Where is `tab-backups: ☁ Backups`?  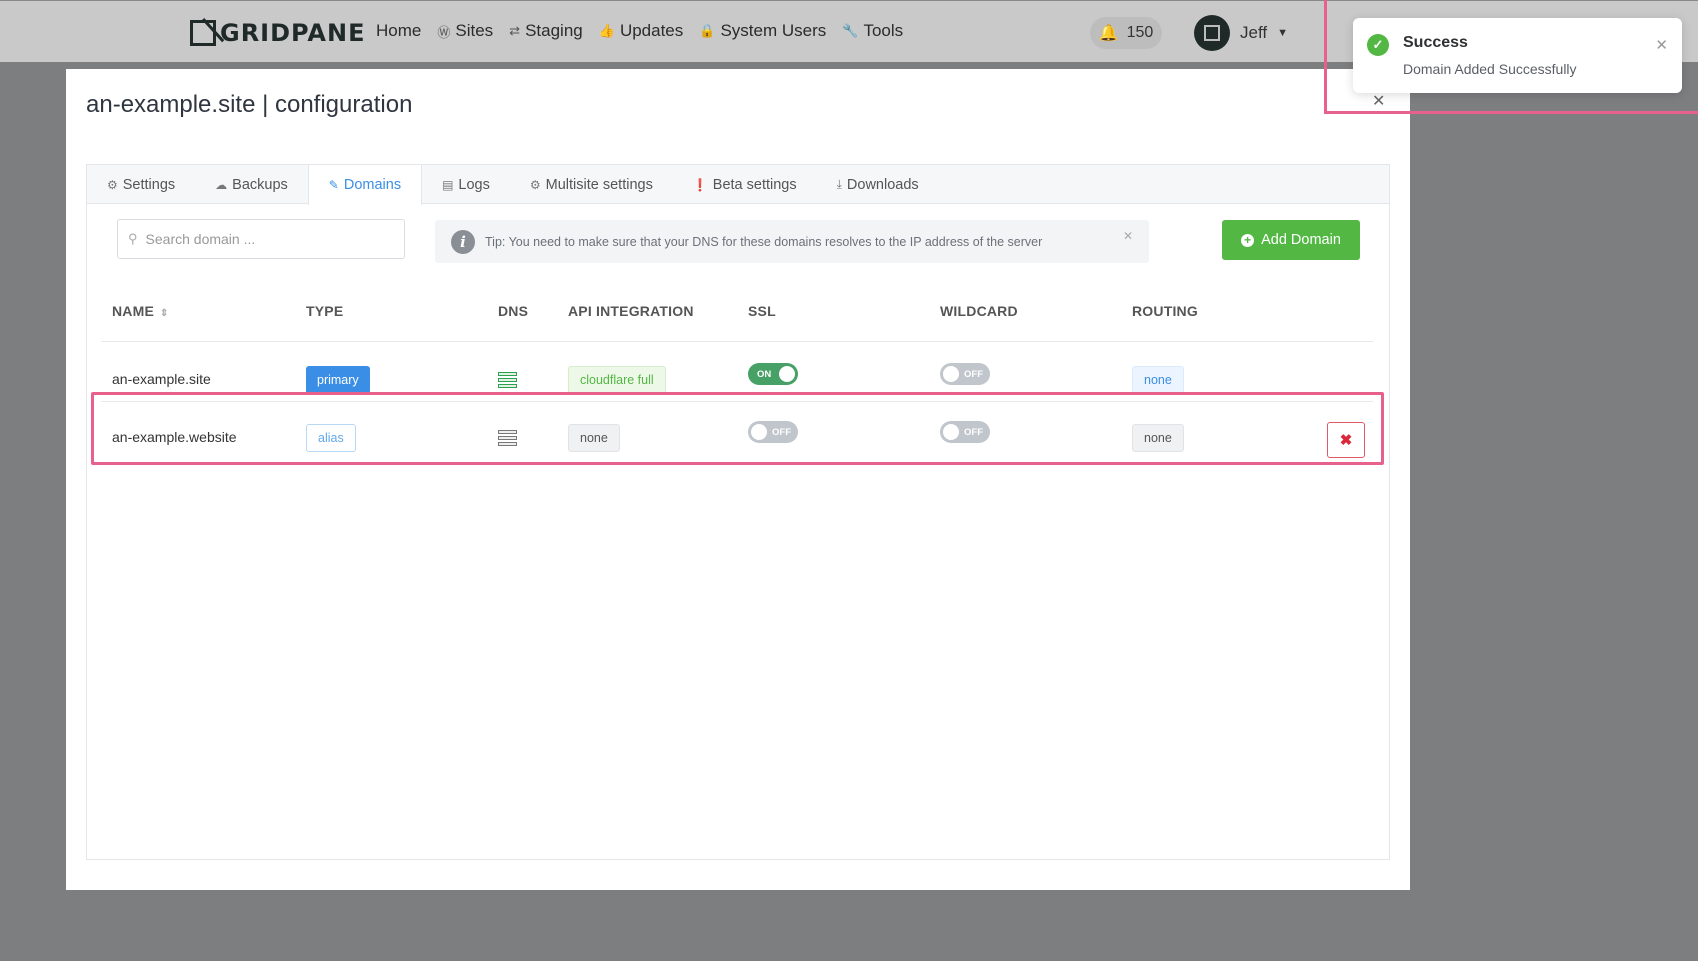 tab-backups: ☁ Backups is located at coordinates (251, 184).